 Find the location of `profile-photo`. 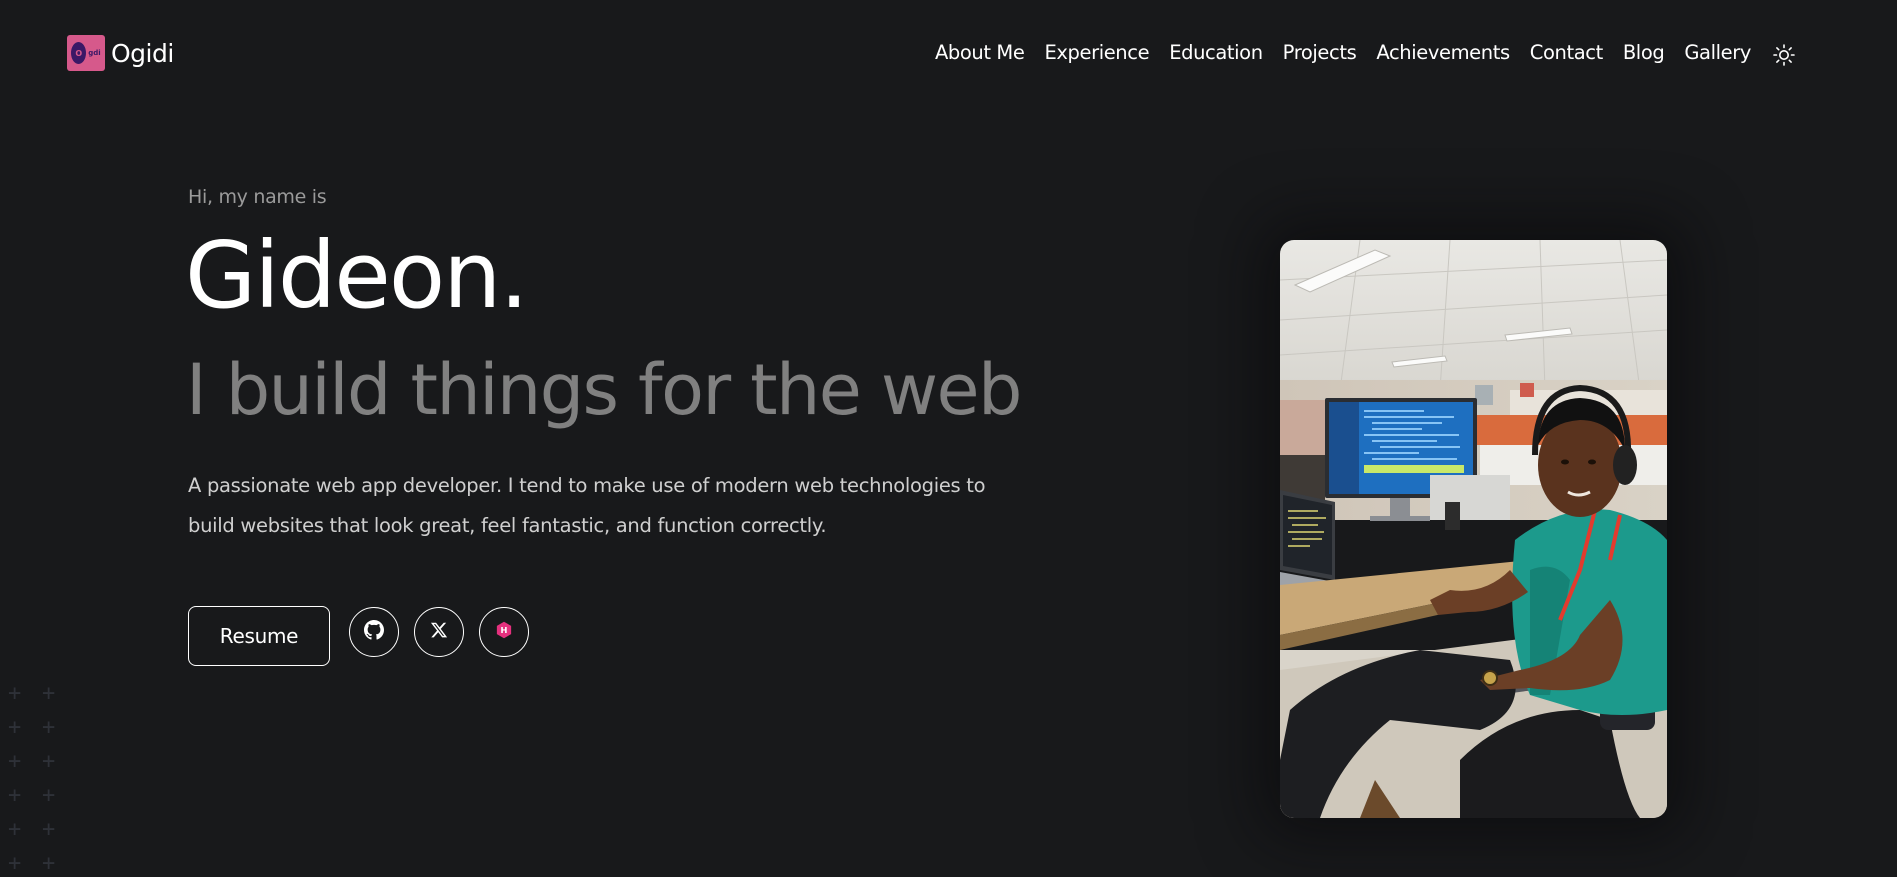

profile-photo is located at coordinates (1473, 529).